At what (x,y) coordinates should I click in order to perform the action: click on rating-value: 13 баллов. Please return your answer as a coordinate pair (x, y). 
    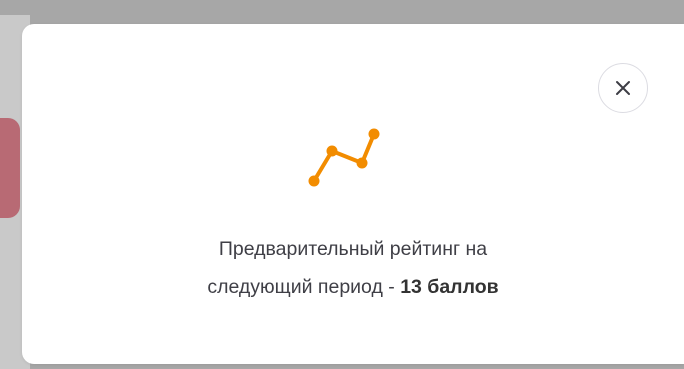
    Looking at the image, I should click on (449, 287).